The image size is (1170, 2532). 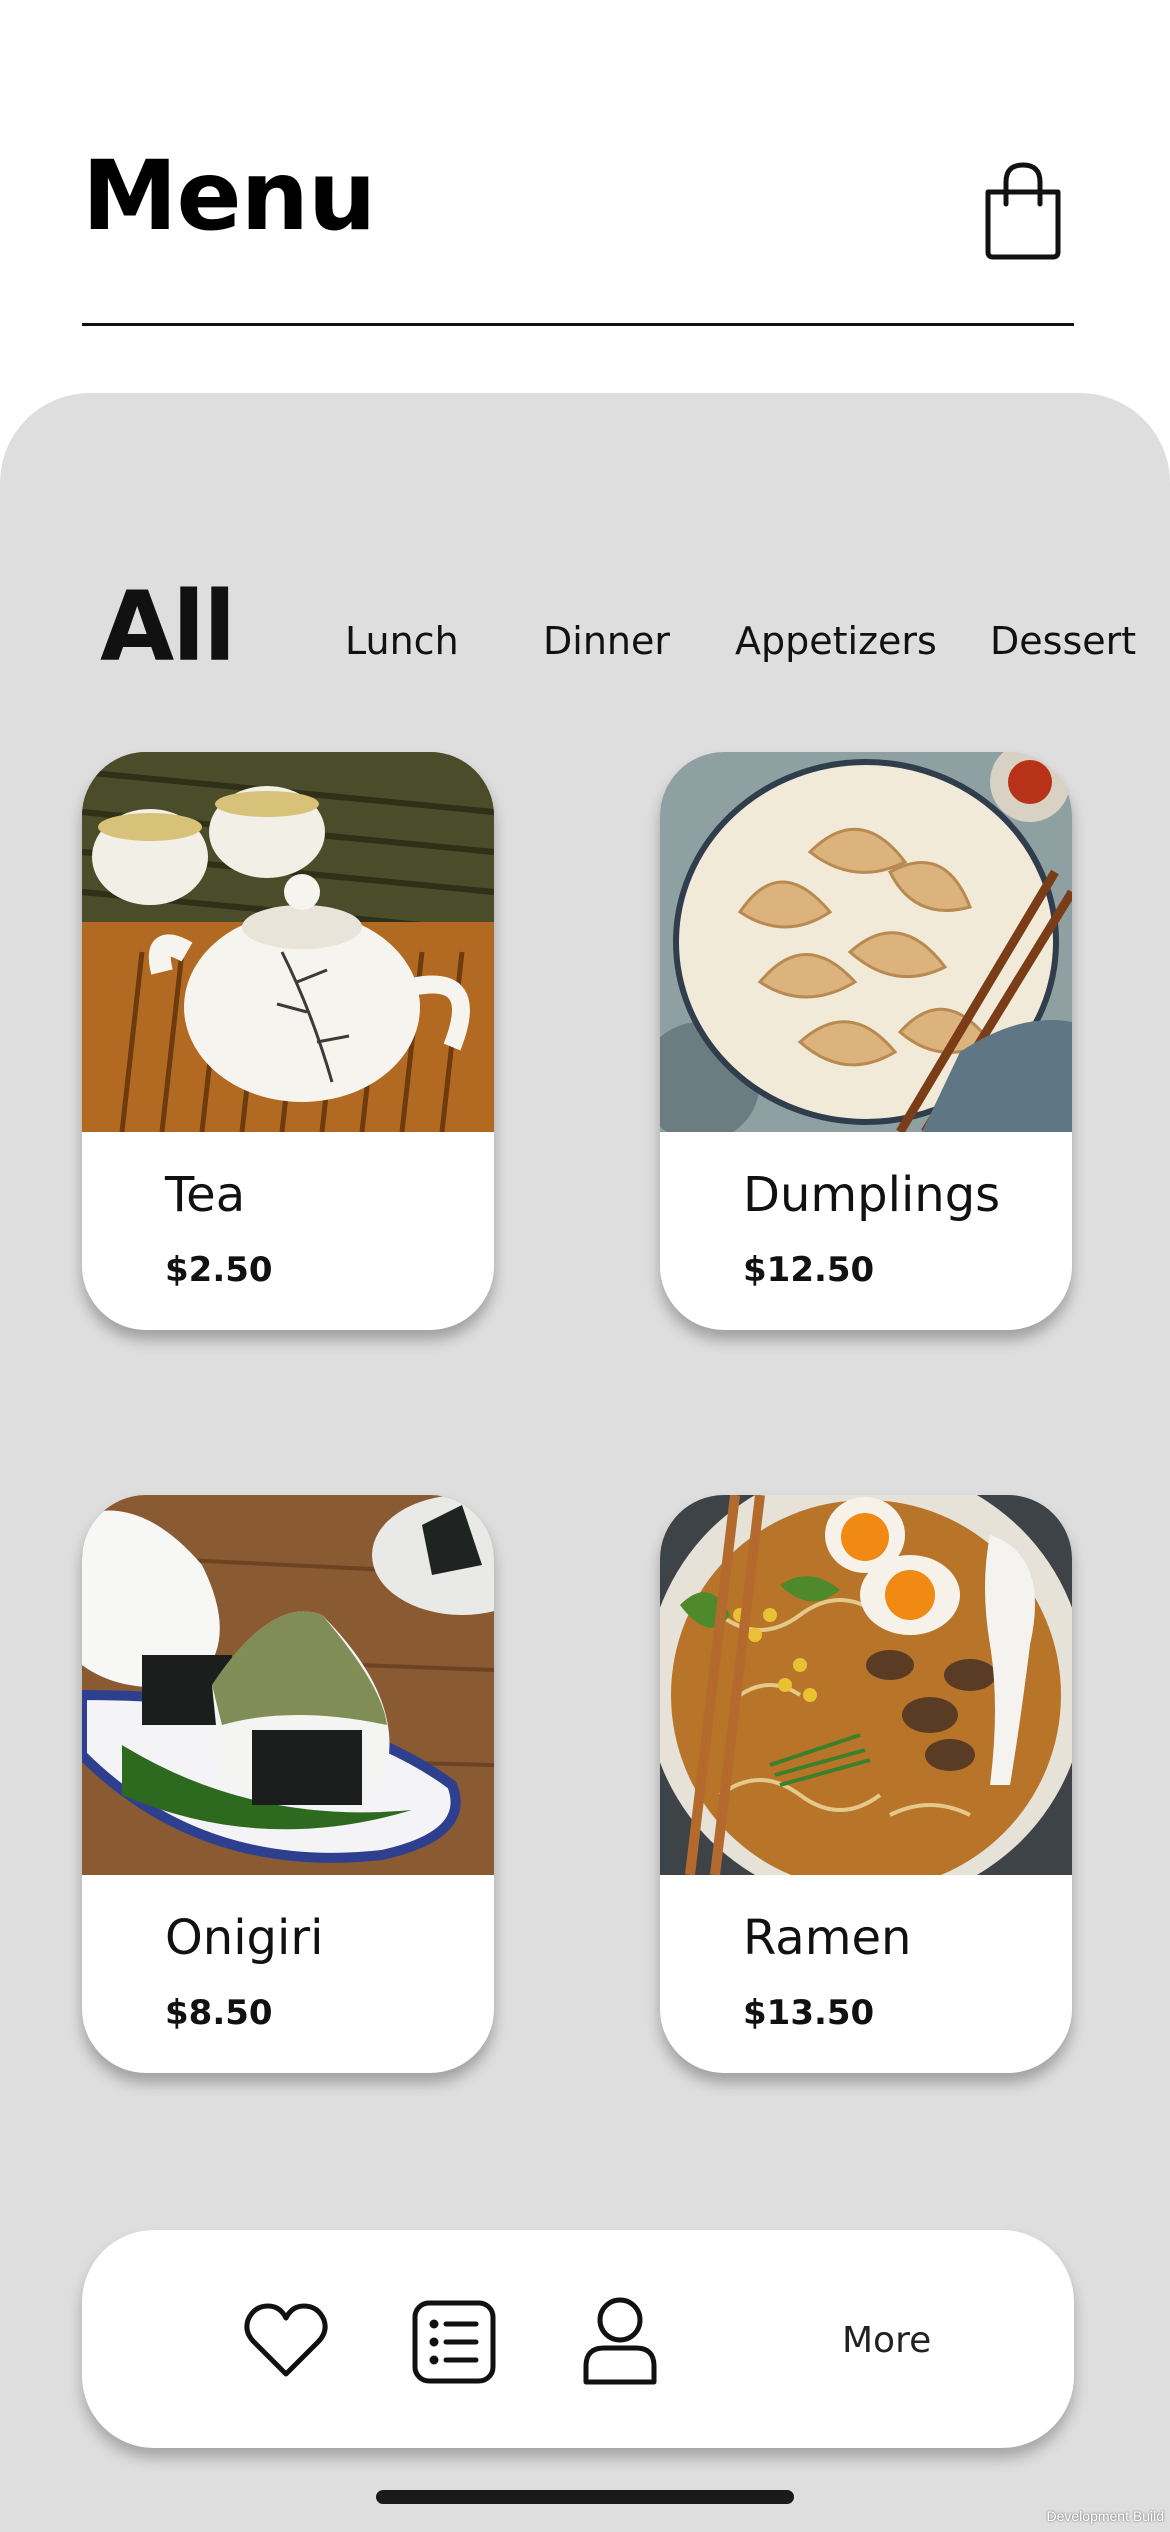 I want to click on menu-item-card-ramen: Ramen $13.50, so click(x=866, y=1784).